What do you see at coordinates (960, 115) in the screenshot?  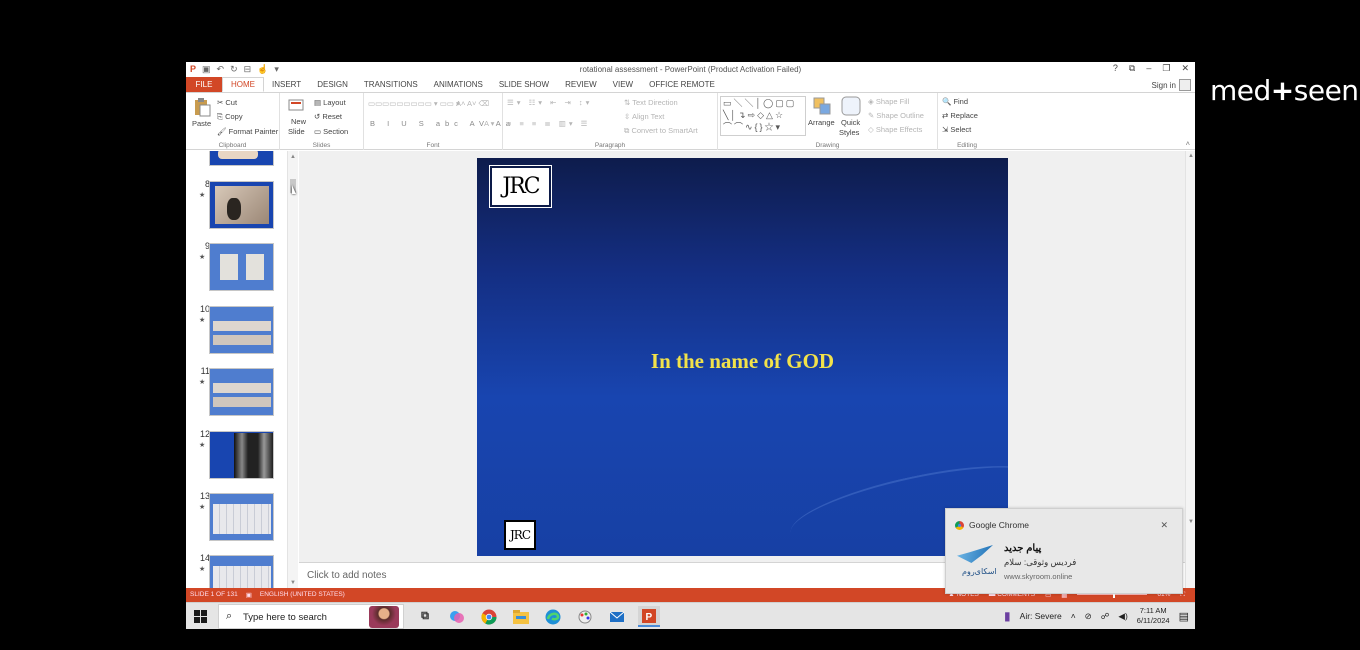 I see `replace-button: ⇄ Replace` at bounding box center [960, 115].